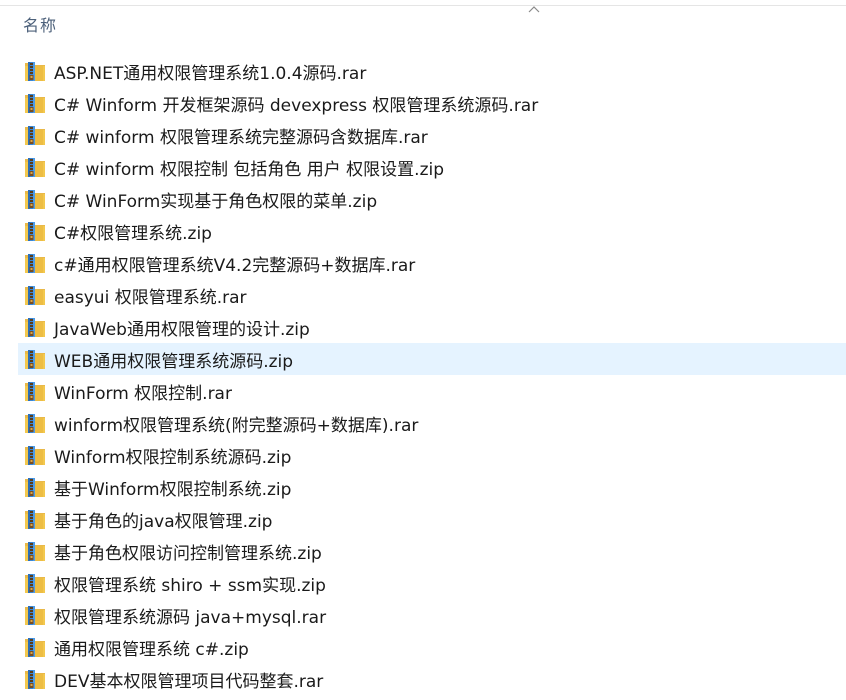 The image size is (846, 700). I want to click on file-row: C# winform 权限管理系统完整源码含数据库.rar, so click(423, 135).